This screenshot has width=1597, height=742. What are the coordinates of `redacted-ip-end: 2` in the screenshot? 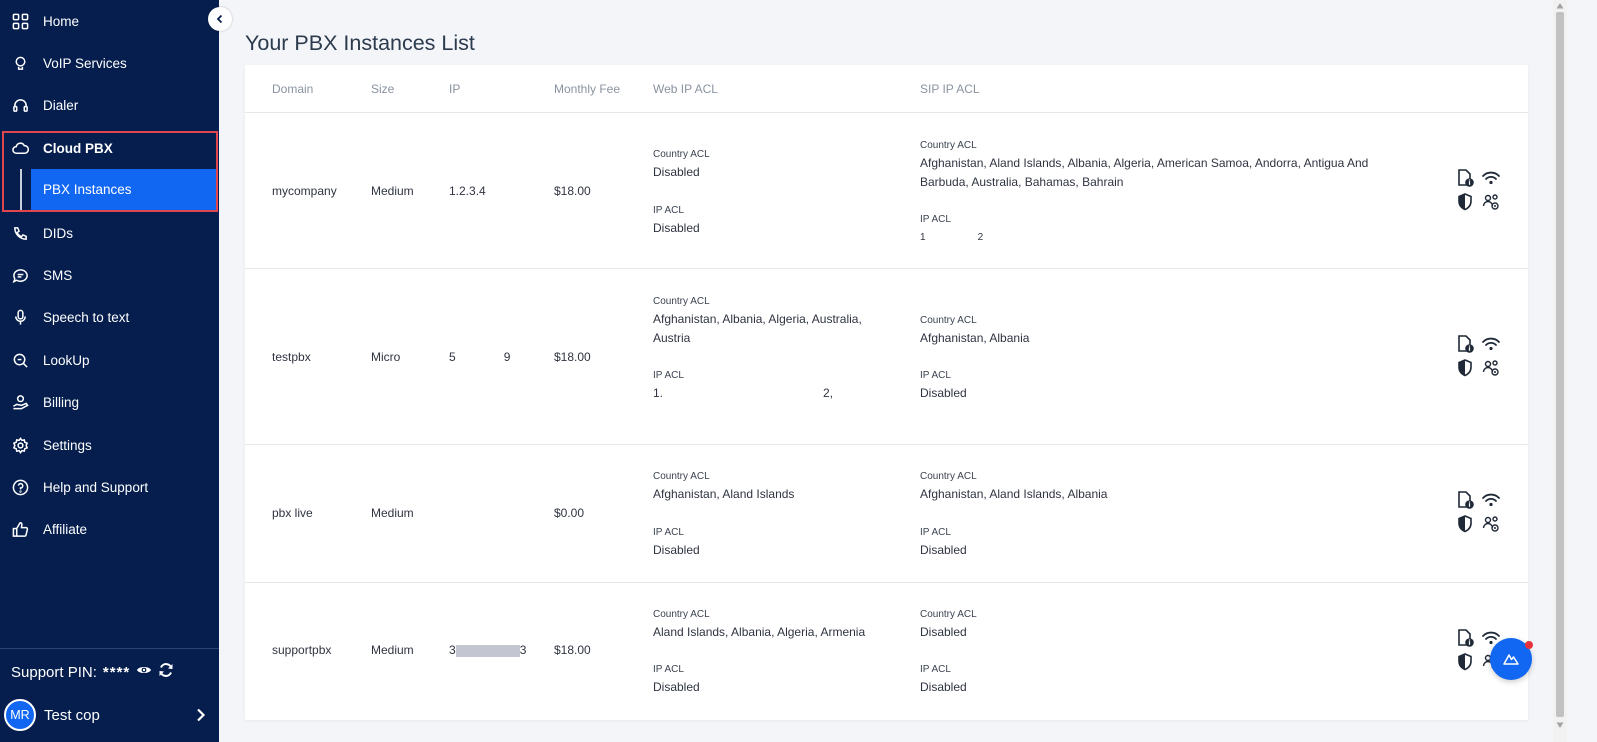 It's located at (980, 237).